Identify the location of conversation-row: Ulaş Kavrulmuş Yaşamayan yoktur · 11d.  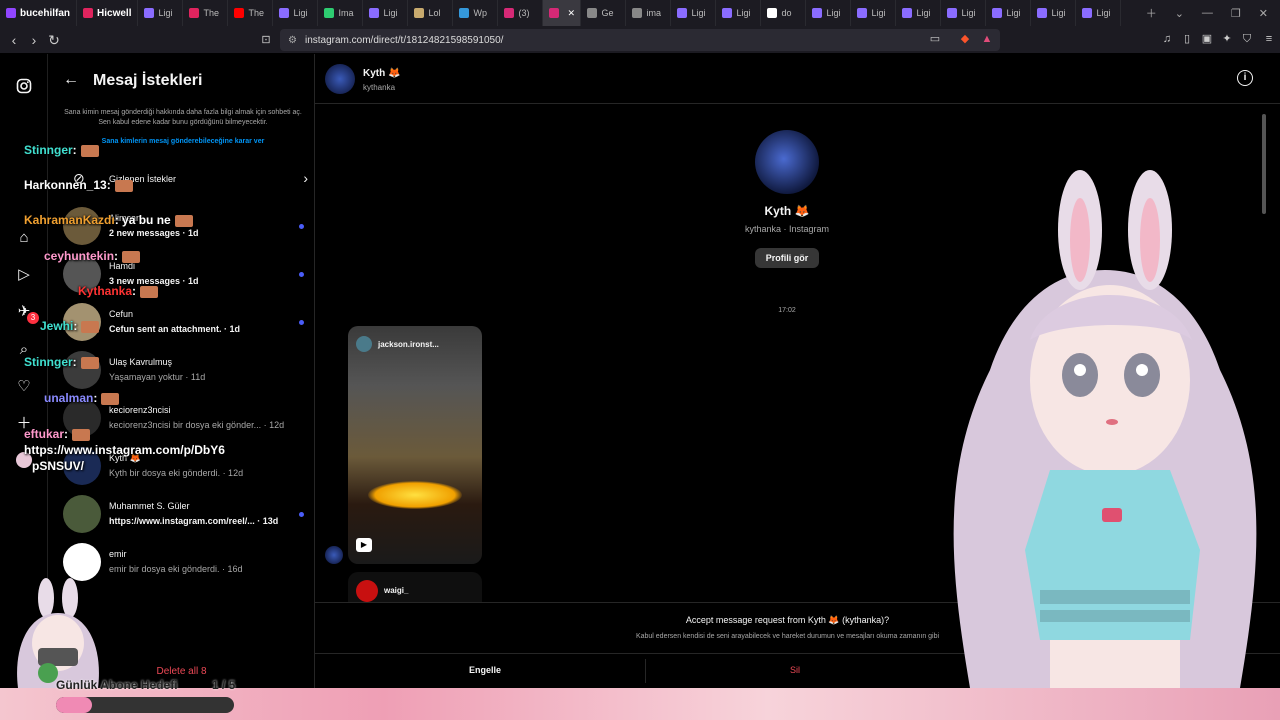
(185, 373).